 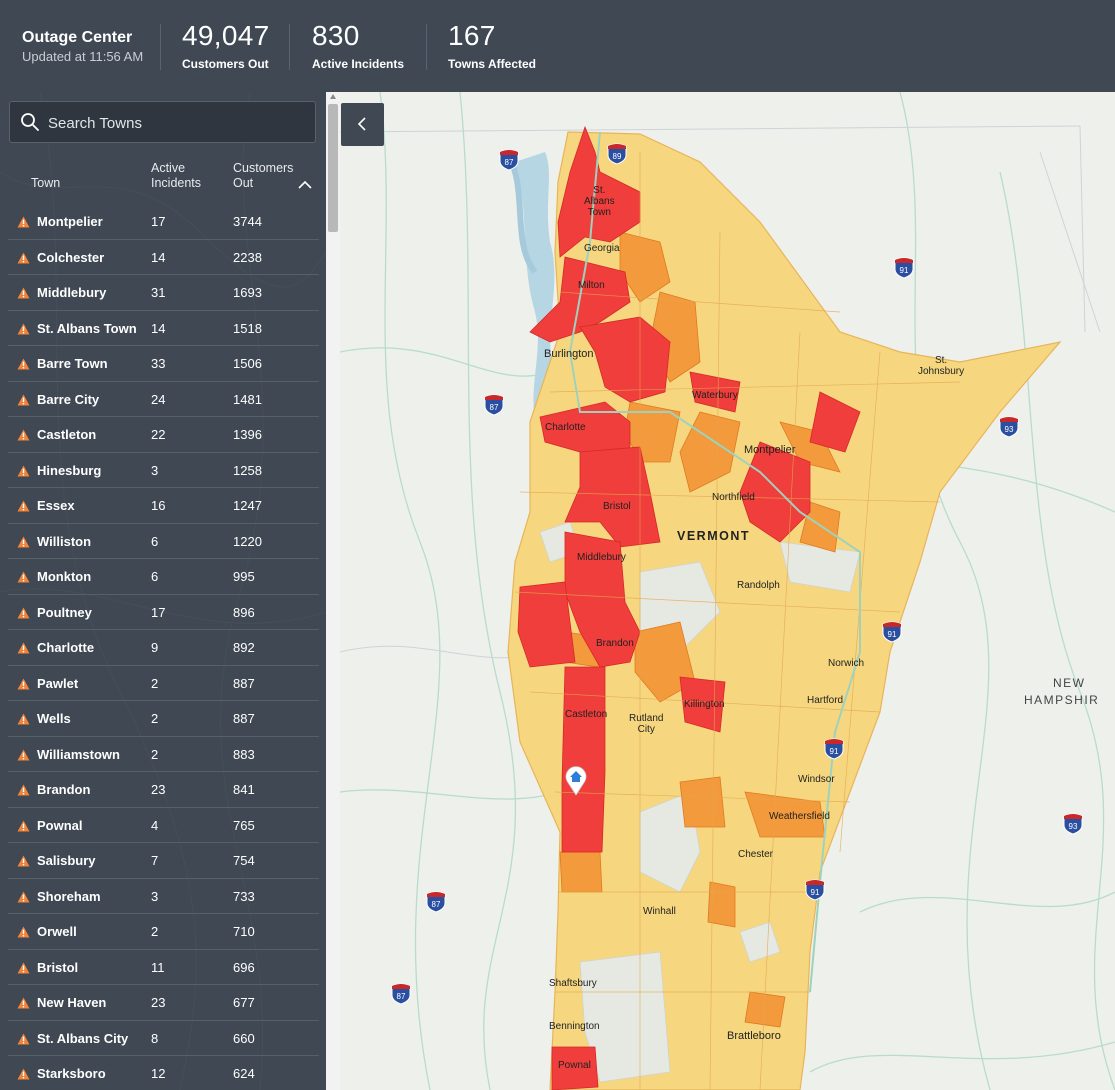 I want to click on table-row: St. Albans City 8 660, so click(x=163, y=1038).